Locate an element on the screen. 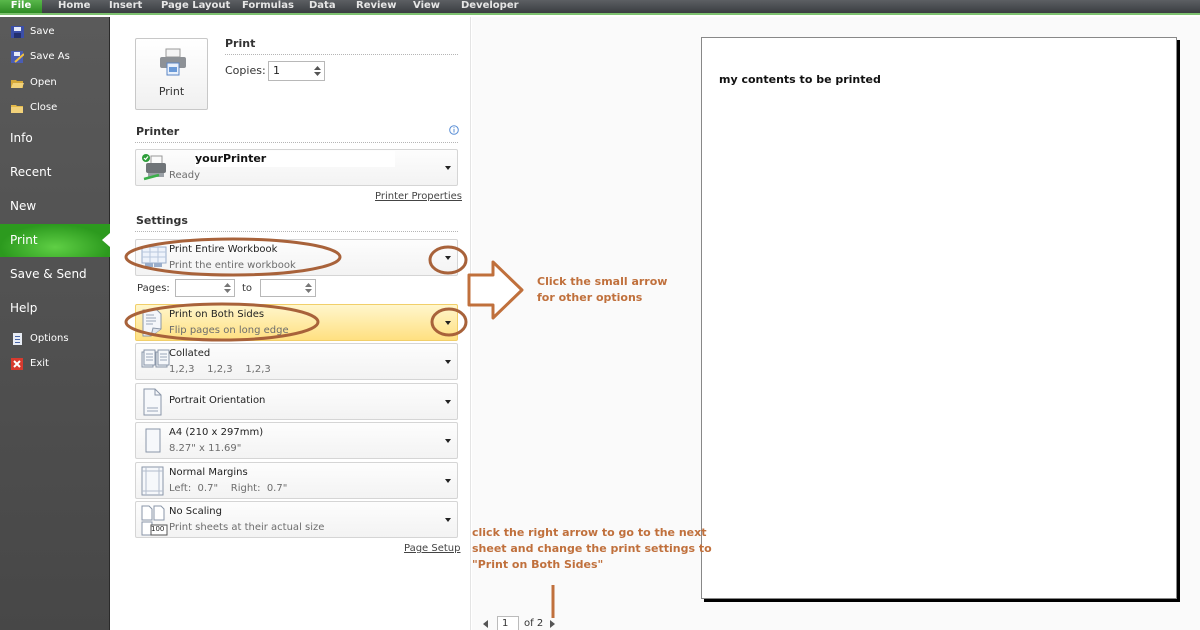 The height and width of the screenshot is (630, 1200). tab-insert: Insert is located at coordinates (125, 6).